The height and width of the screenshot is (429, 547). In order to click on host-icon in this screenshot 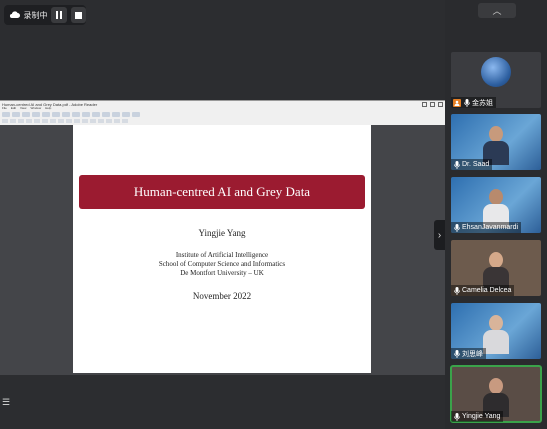, I will do `click(457, 102)`.